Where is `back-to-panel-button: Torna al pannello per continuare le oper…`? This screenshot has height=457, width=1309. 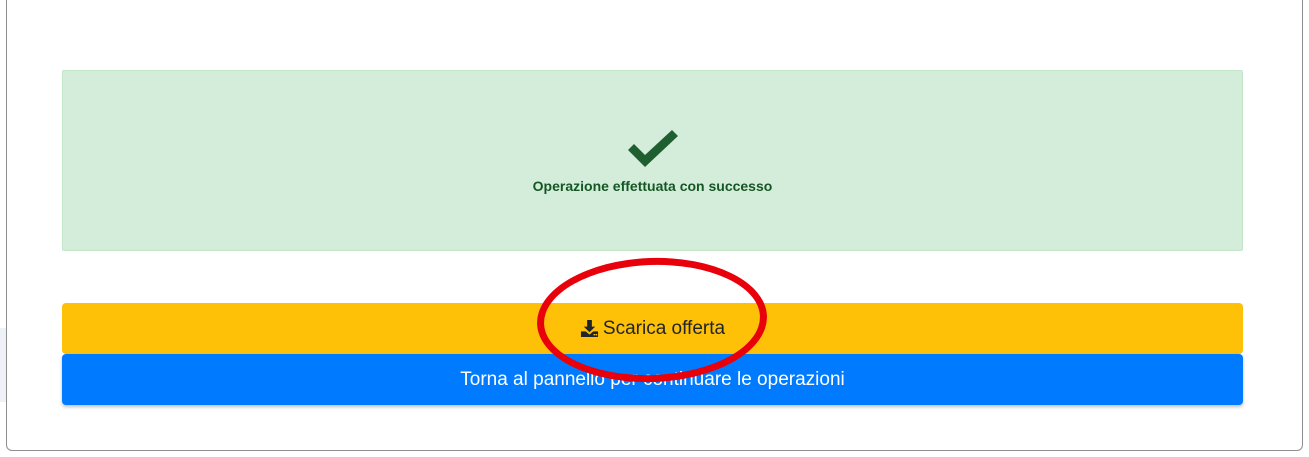 back-to-panel-button: Torna al pannello per continuare le oper… is located at coordinates (652, 379).